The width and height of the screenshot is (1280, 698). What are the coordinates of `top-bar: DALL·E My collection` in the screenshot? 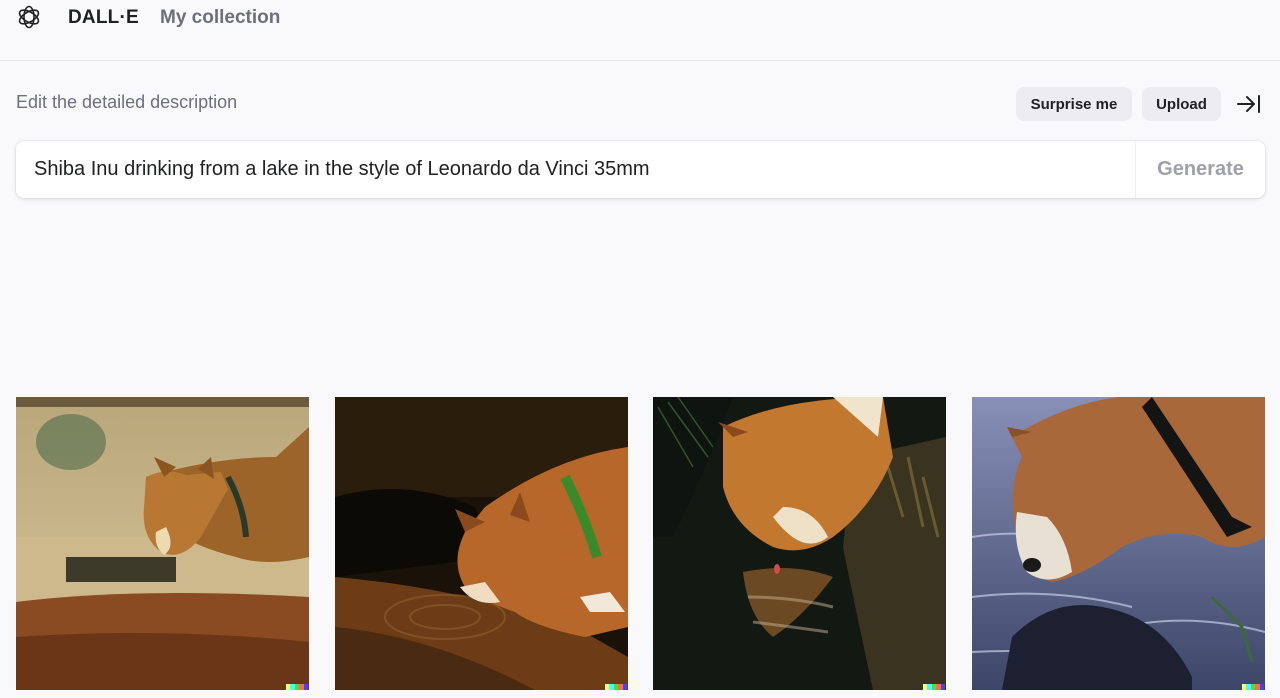 It's located at (640, 30).